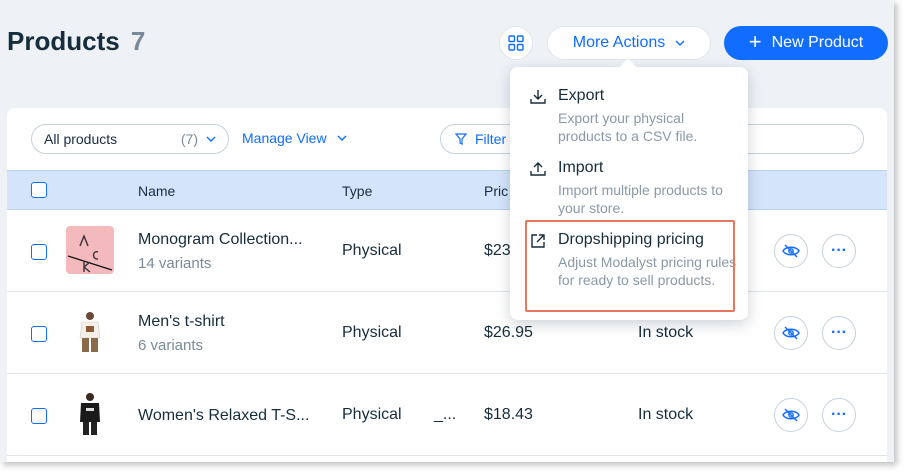  What do you see at coordinates (39, 190) in the screenshot?
I see `select-all-checkbox` at bounding box center [39, 190].